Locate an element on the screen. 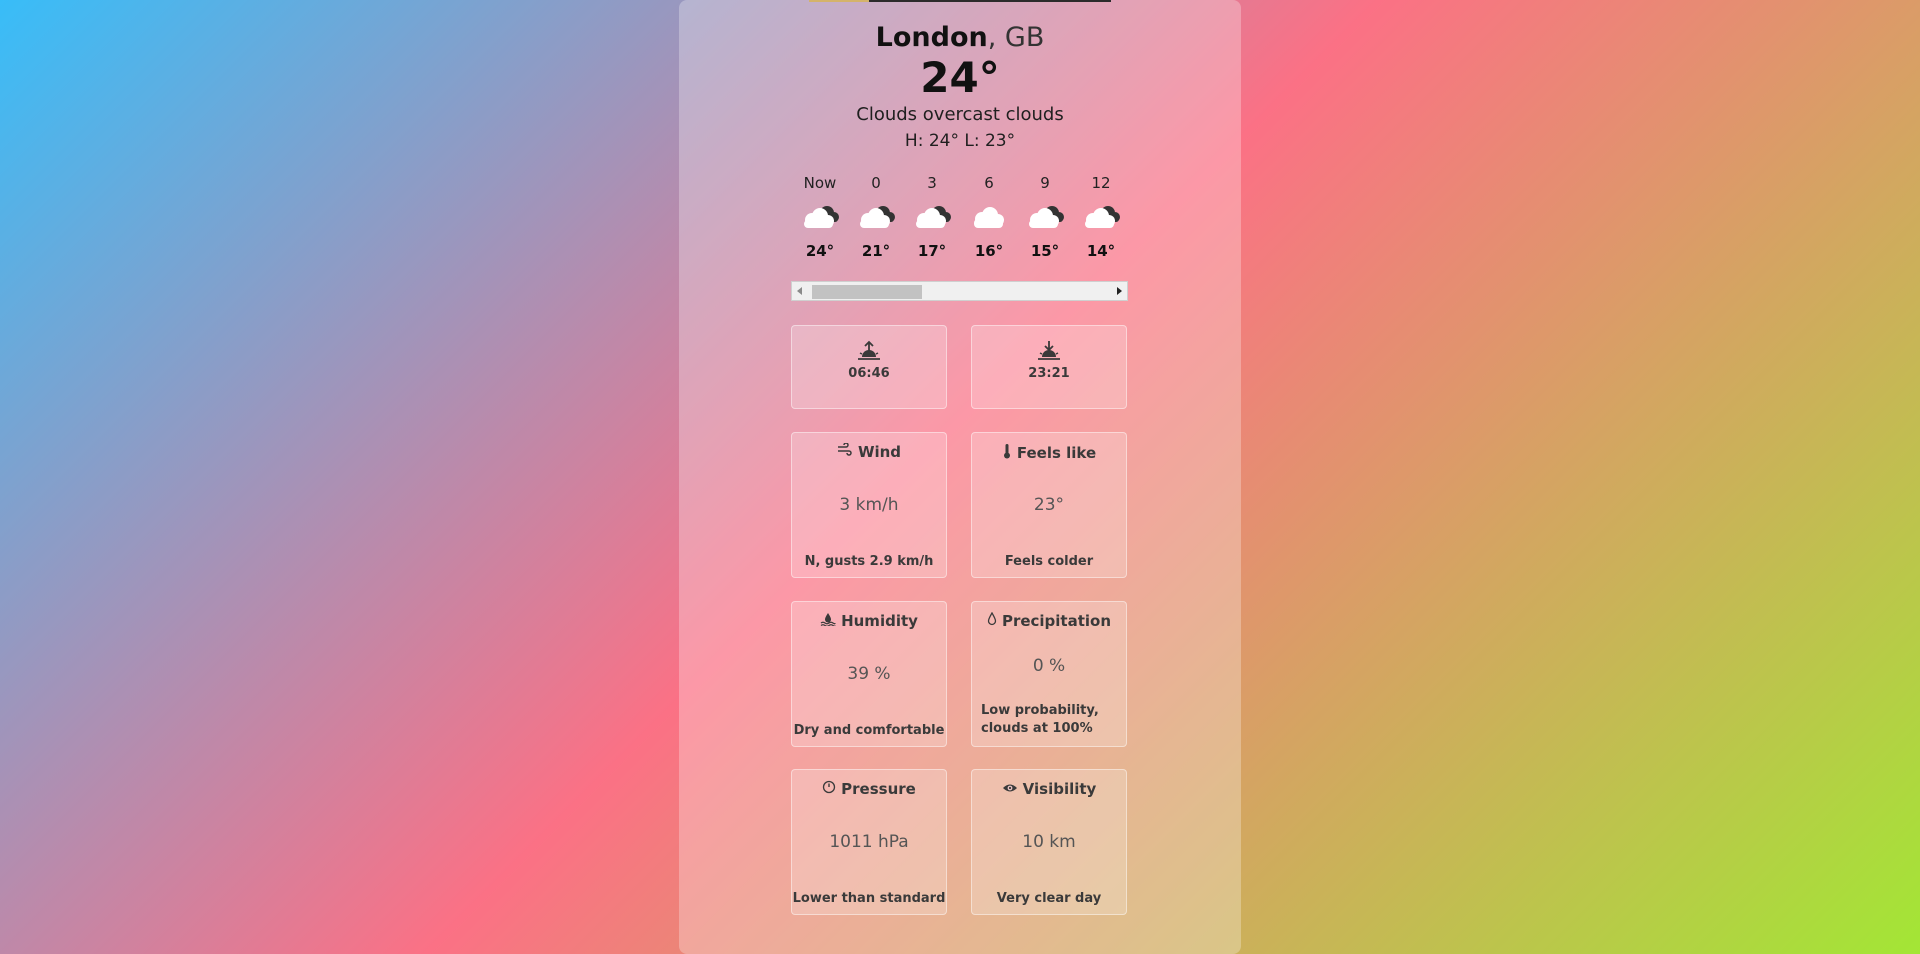 This screenshot has width=1920, height=954. sunset-icon is located at coordinates (1049, 351).